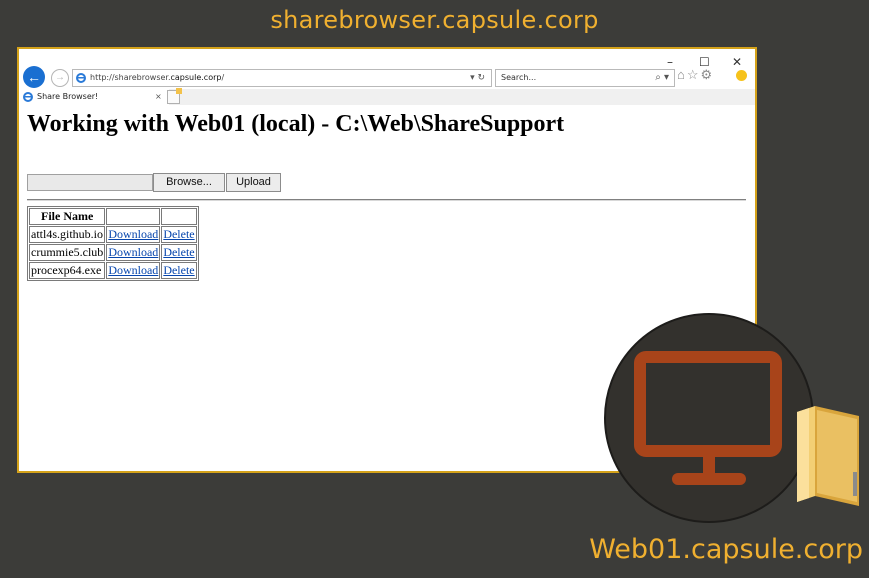  What do you see at coordinates (828, 456) in the screenshot?
I see `folder-icon` at bounding box center [828, 456].